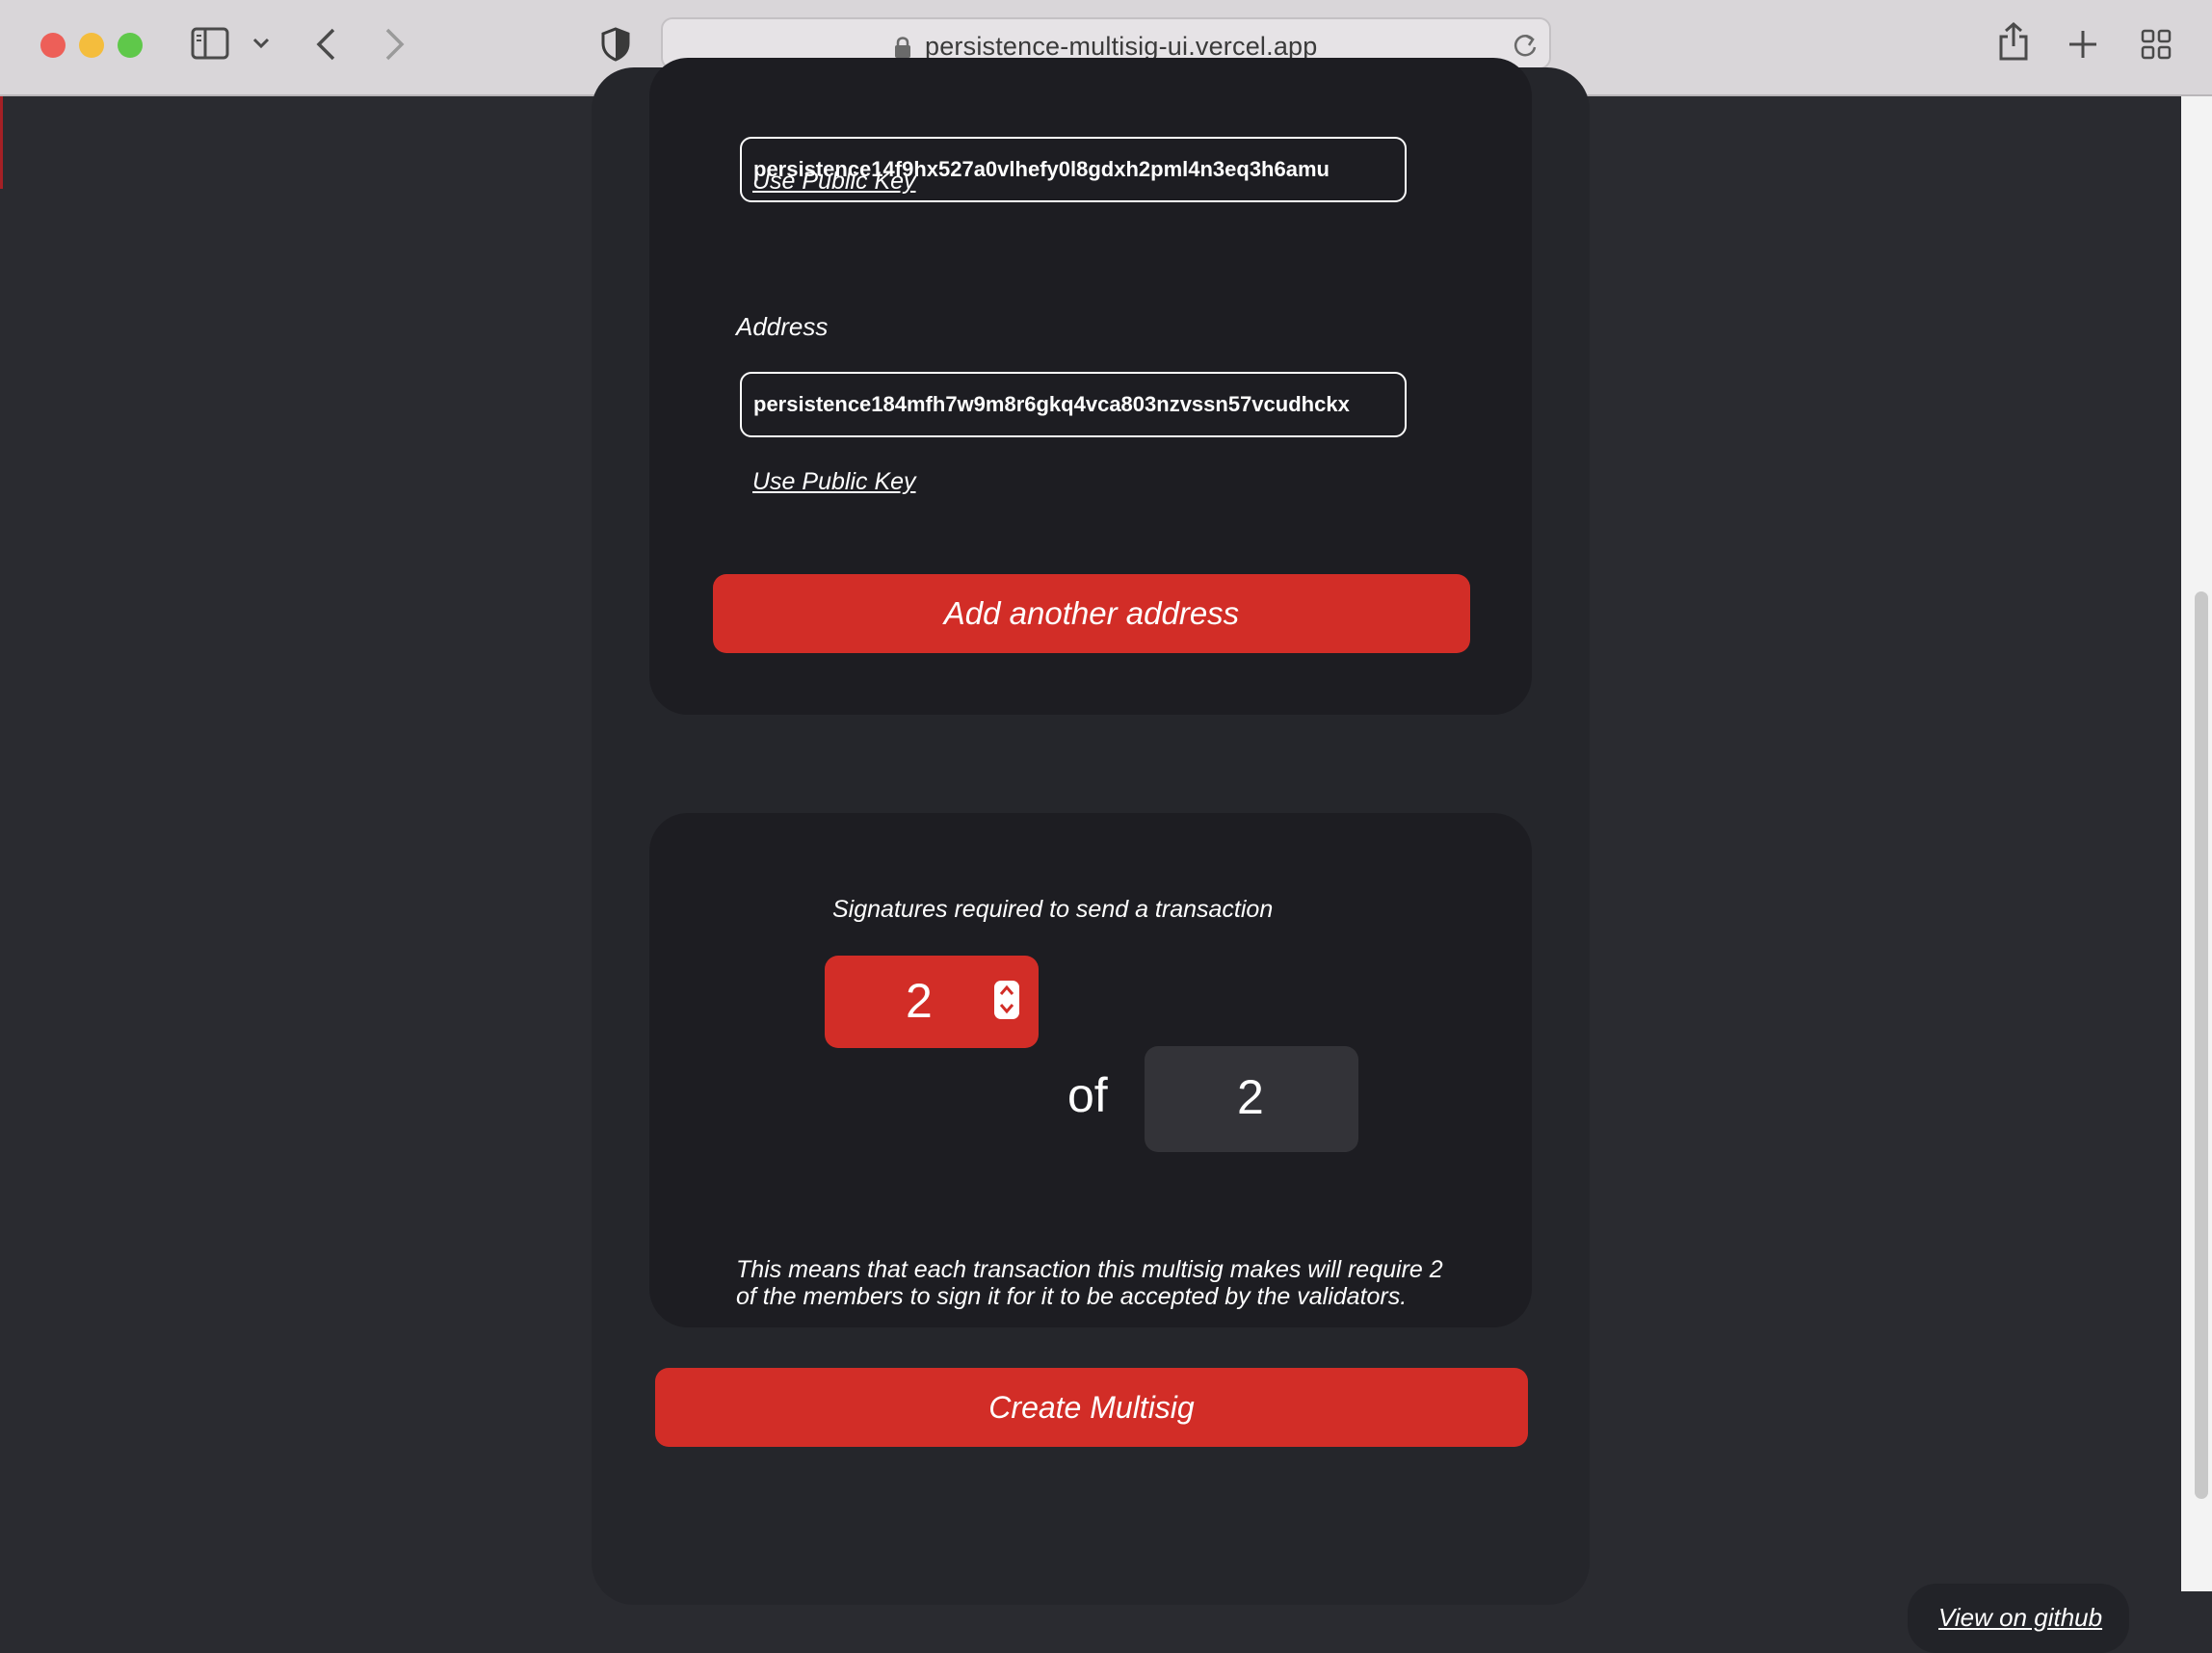  I want to click on use-public-key-link-1: Use Public Key, so click(834, 182).